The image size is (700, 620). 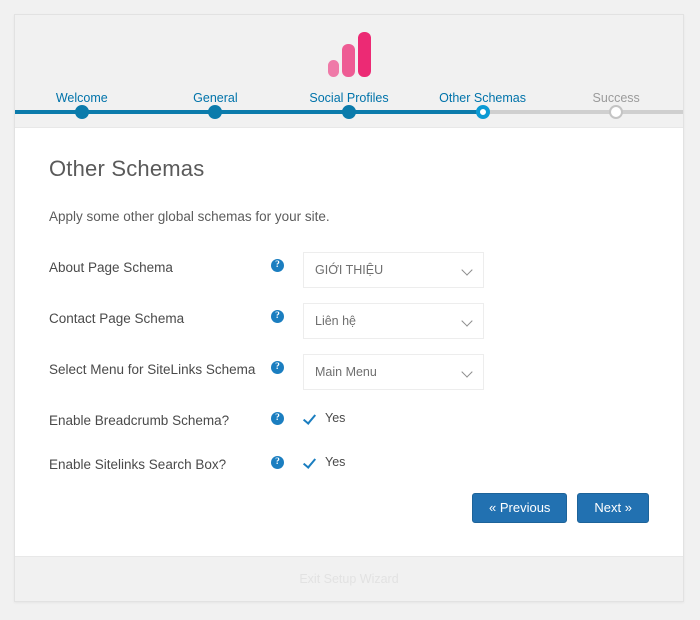 I want to click on form-row: Enable Breadcrumb Schema?? Yes, so click(x=349, y=420).